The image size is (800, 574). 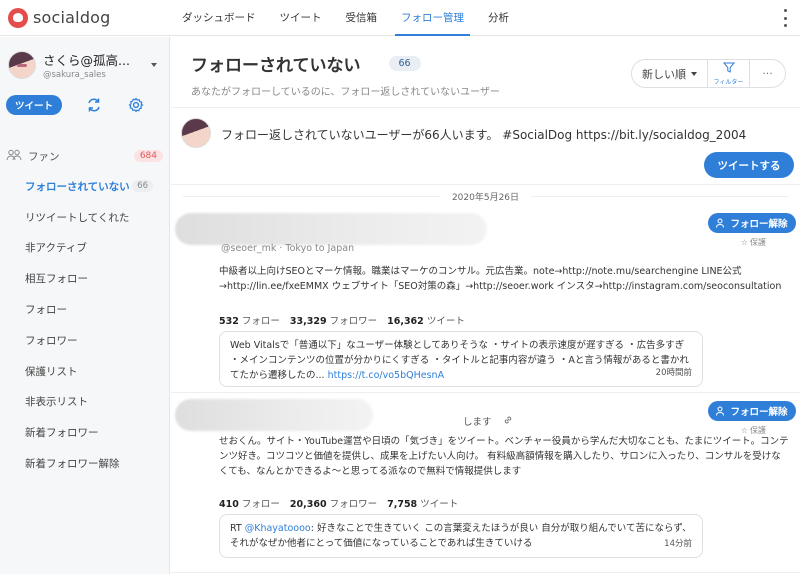 What do you see at coordinates (229, 321) in the screenshot?
I see `follow-count: 532` at bounding box center [229, 321].